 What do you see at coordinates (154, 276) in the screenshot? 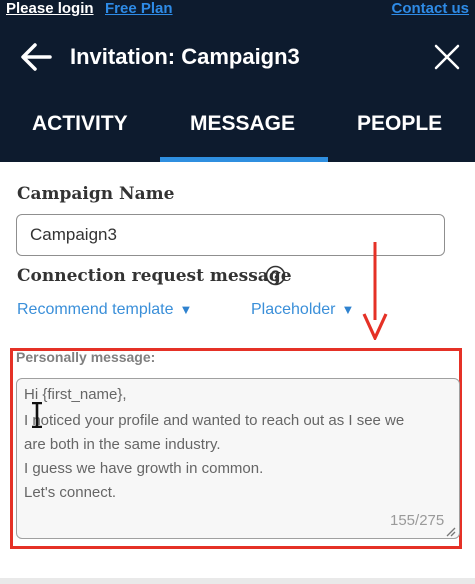
I see `connection-request-label: Connection request message` at bounding box center [154, 276].